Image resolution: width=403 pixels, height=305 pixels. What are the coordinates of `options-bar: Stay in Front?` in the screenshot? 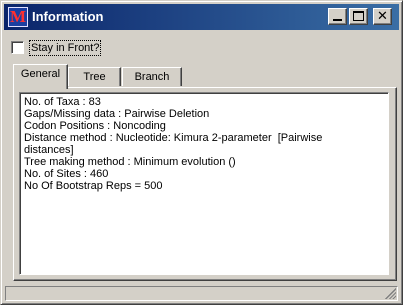 It's located at (201, 48).